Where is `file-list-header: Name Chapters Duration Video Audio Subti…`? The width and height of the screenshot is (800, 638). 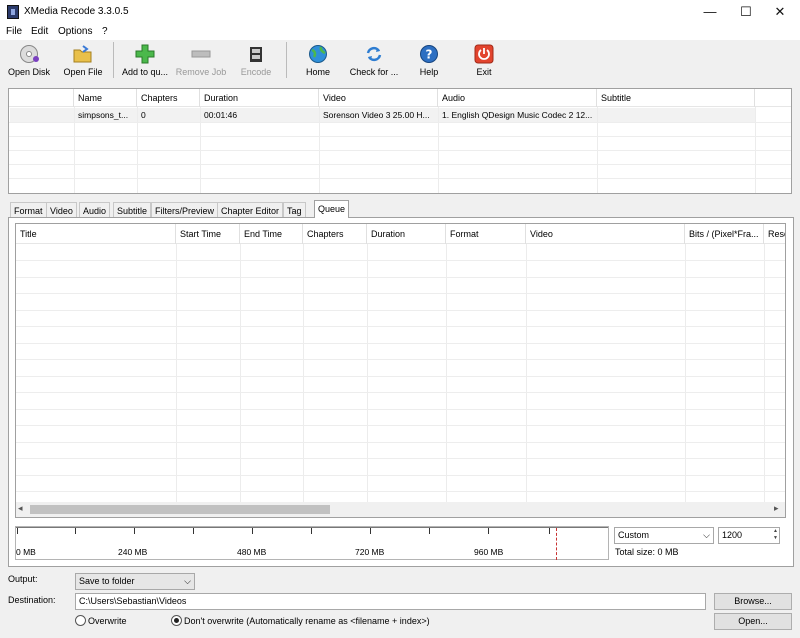
file-list-header: Name Chapters Duration Video Audio Subti… is located at coordinates (400, 98).